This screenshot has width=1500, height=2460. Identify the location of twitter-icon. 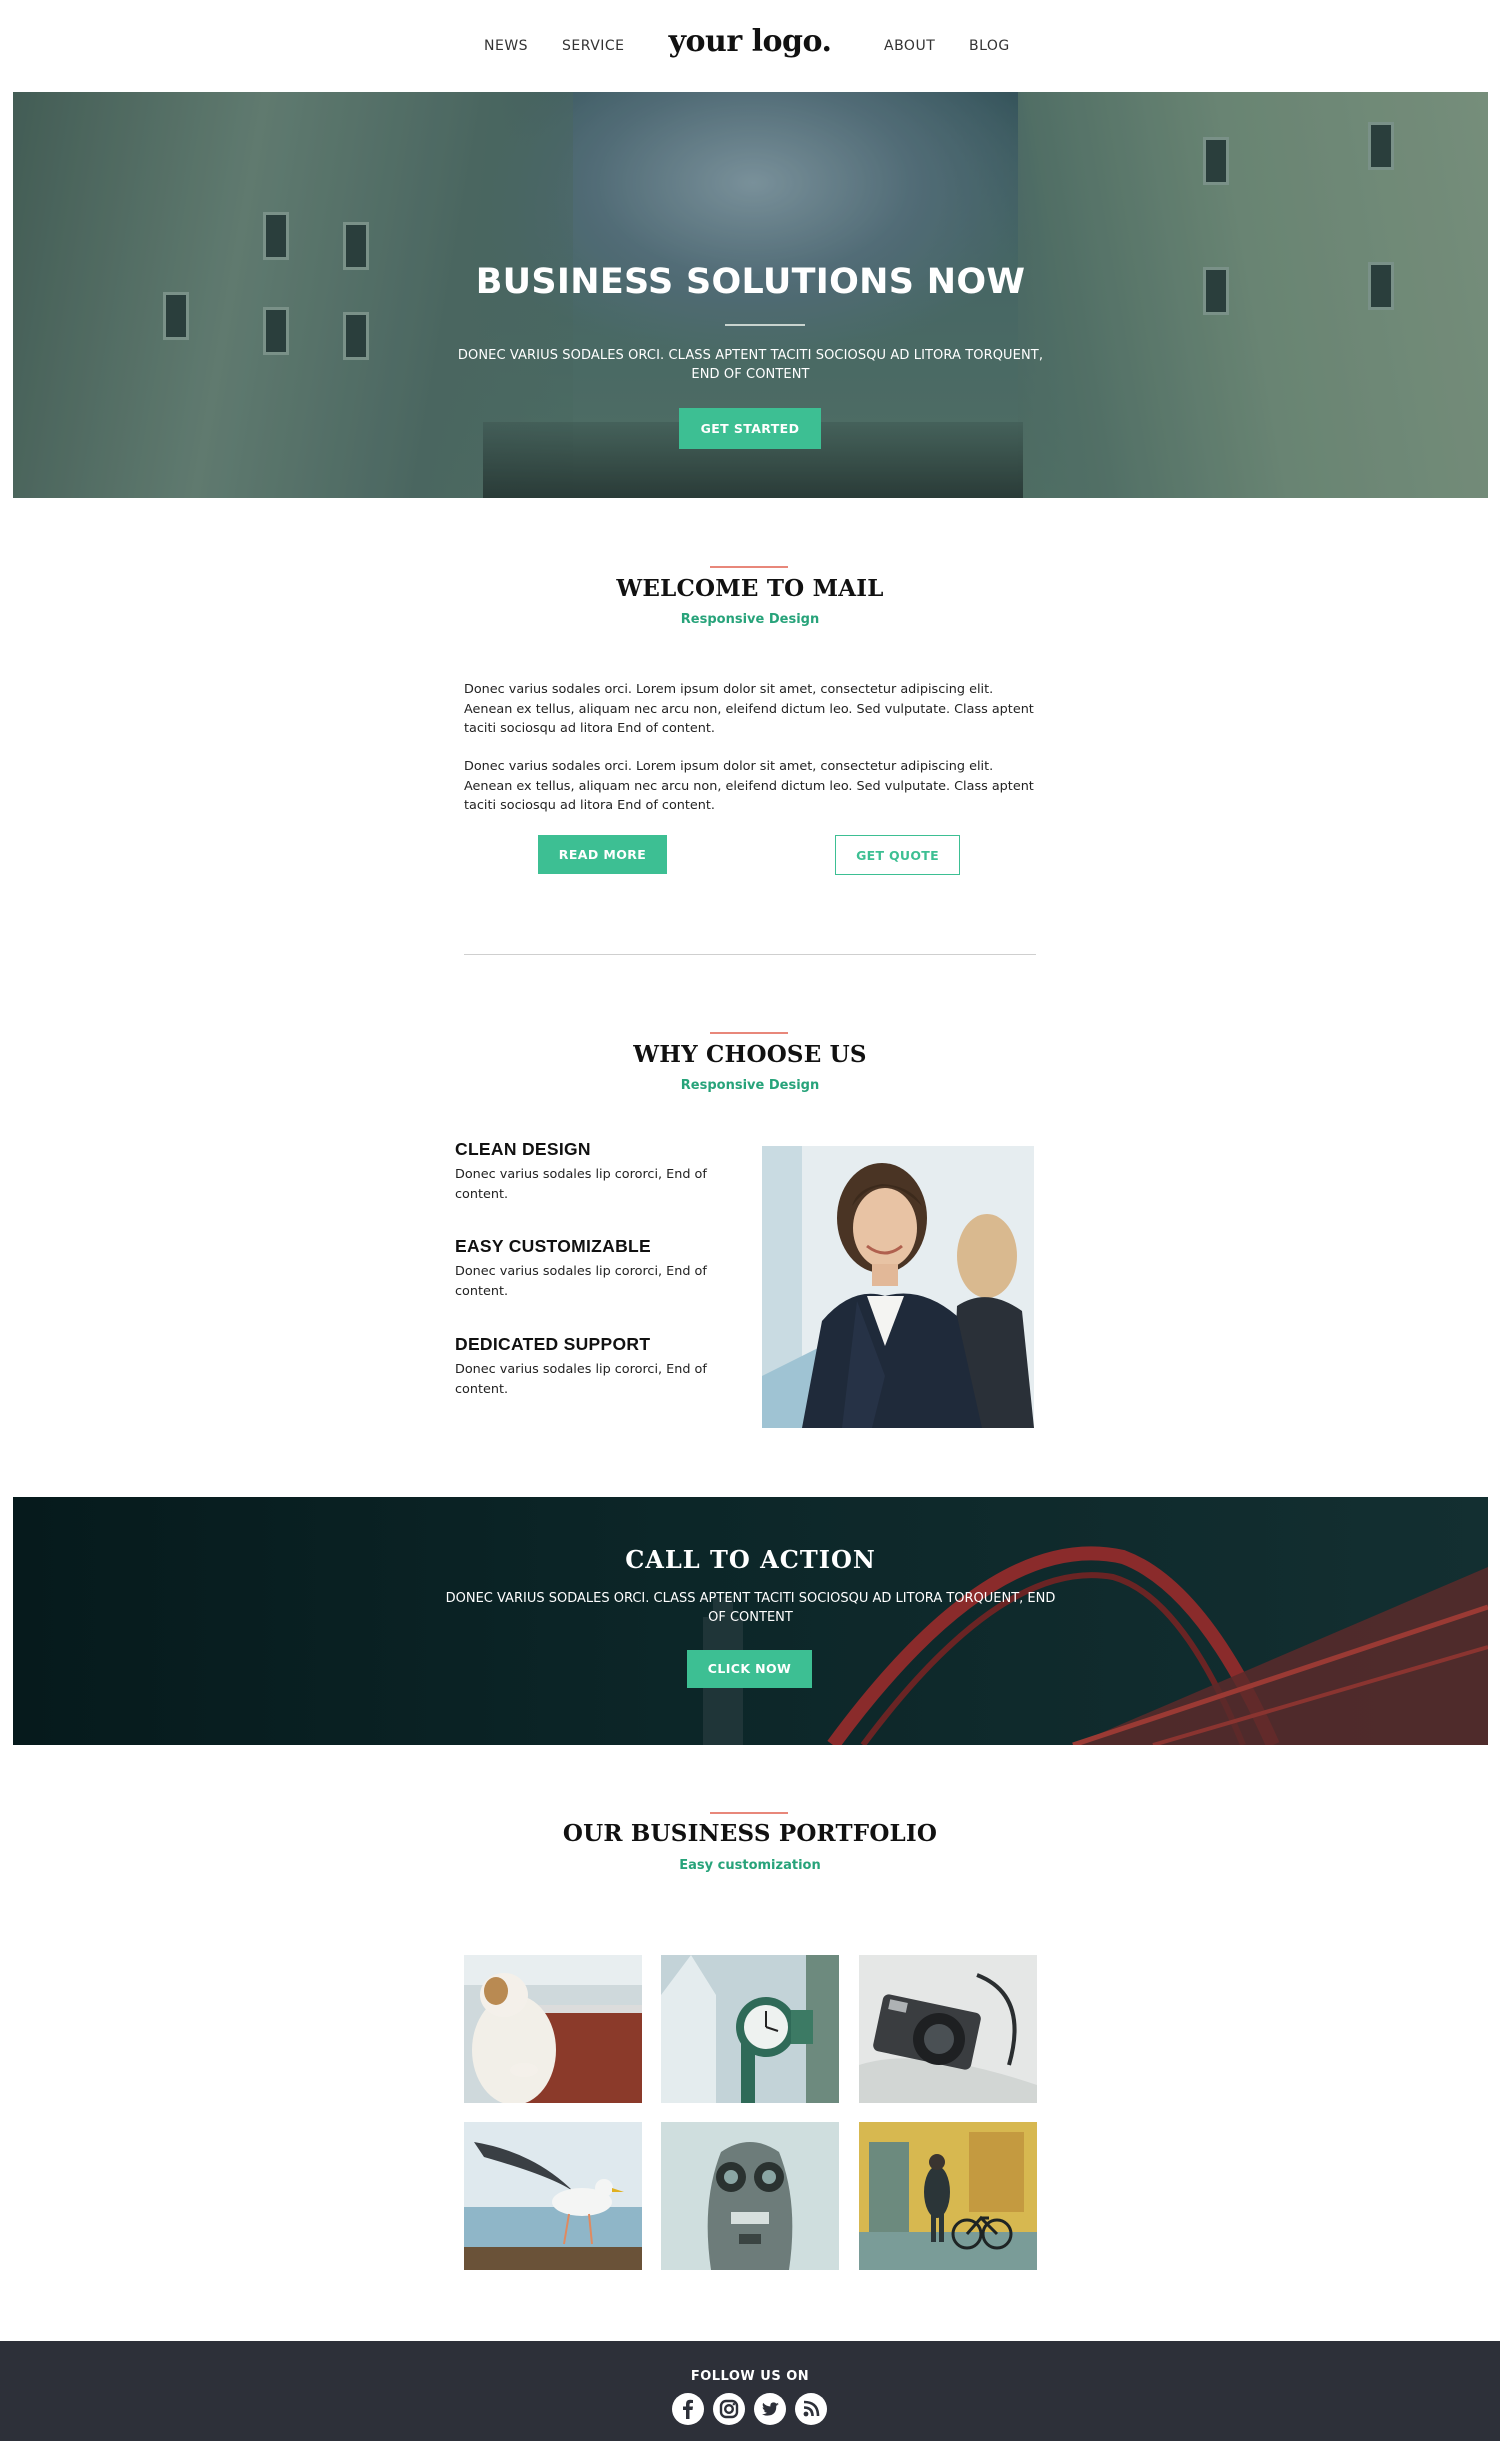
(770, 2409).